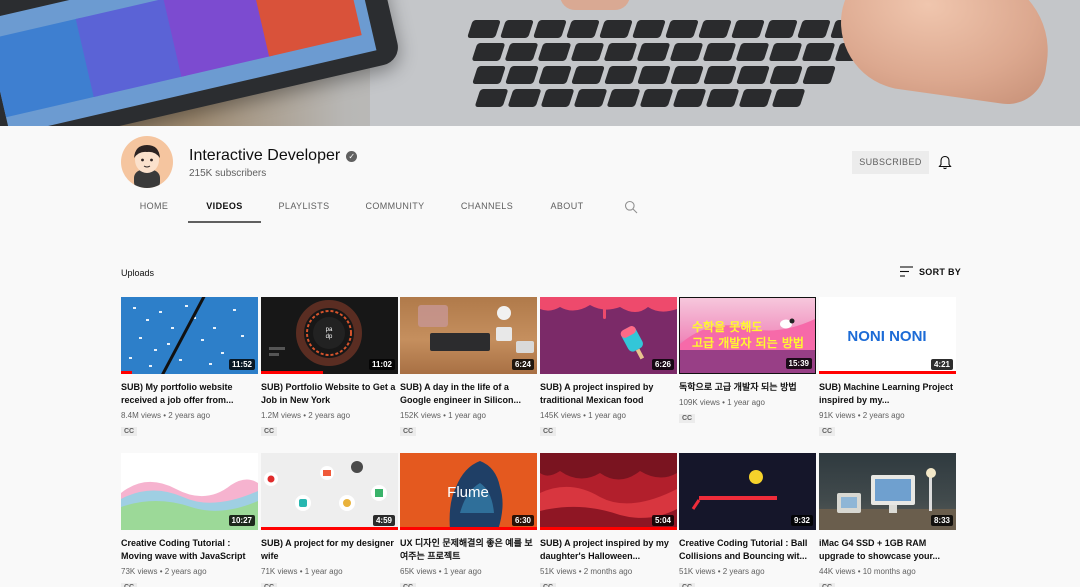 This screenshot has width=1080, height=587. Describe the element at coordinates (241, 364) in the screenshot. I see `video-duration: 11:52` at that location.